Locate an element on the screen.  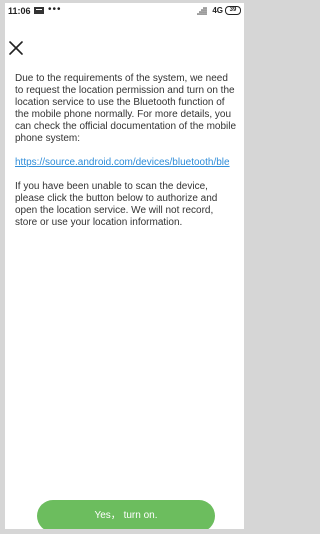
network-type: 4G is located at coordinates (217, 10).